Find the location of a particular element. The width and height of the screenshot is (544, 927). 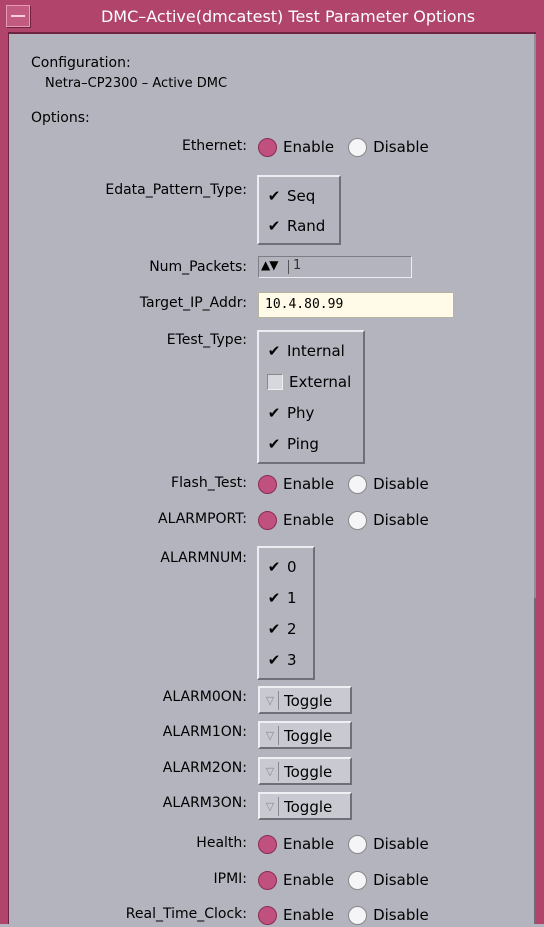

edata-rand-label: Rand is located at coordinates (306, 226).